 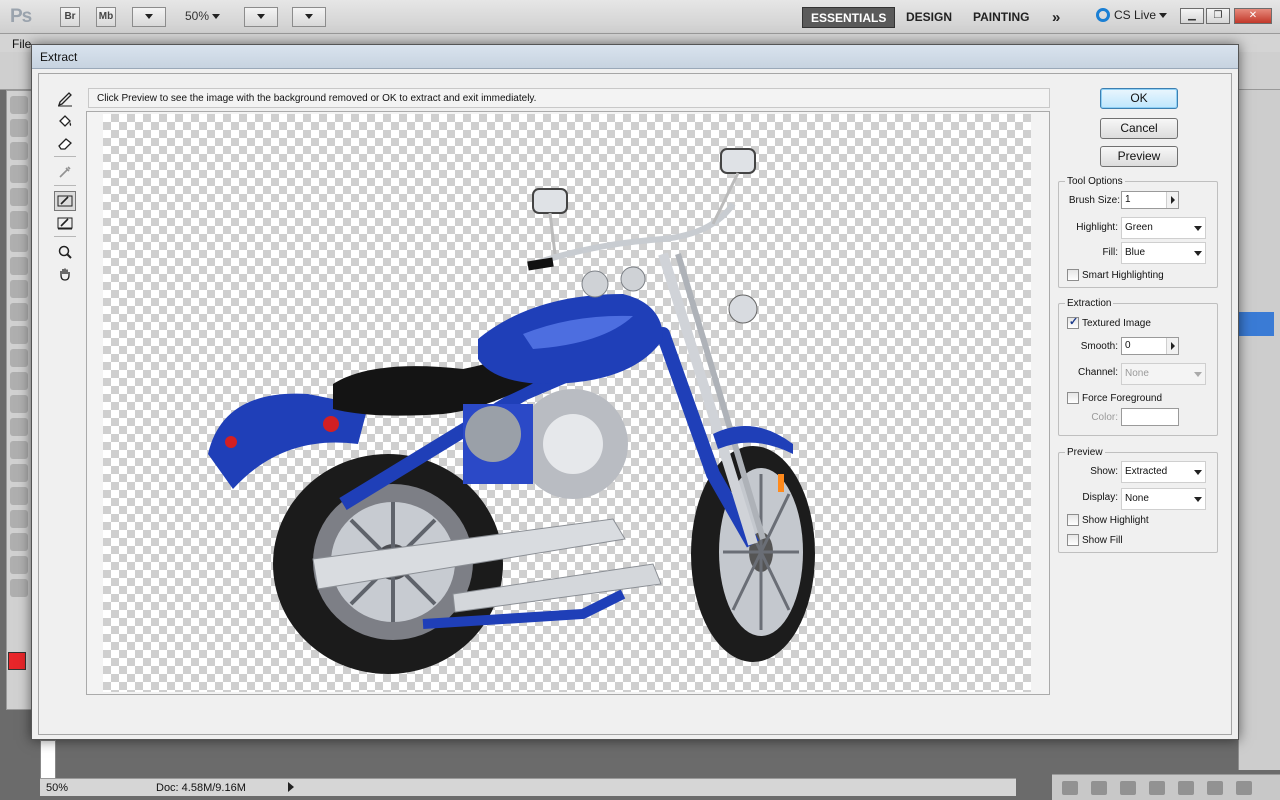 I want to click on 3d-orbit-tool-icon, so click(x=19, y=542).